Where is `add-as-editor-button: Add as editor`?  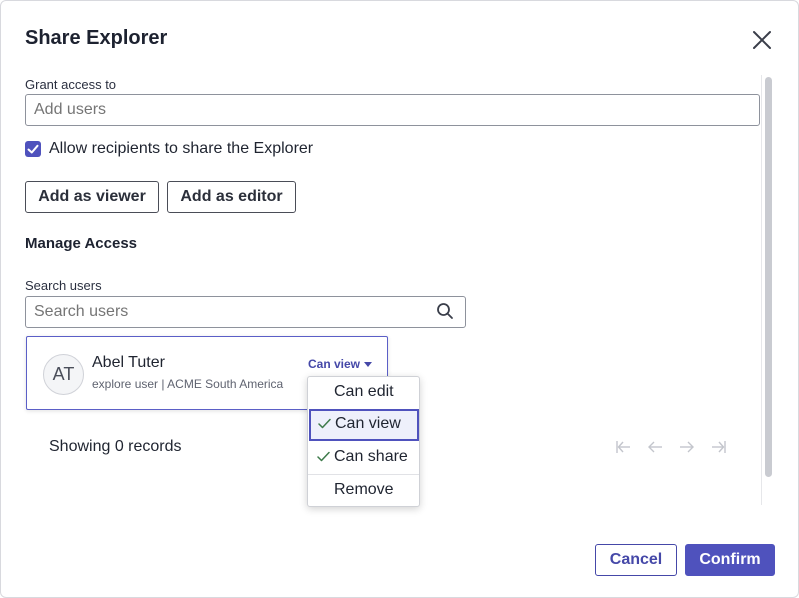
add-as-editor-button: Add as editor is located at coordinates (231, 197).